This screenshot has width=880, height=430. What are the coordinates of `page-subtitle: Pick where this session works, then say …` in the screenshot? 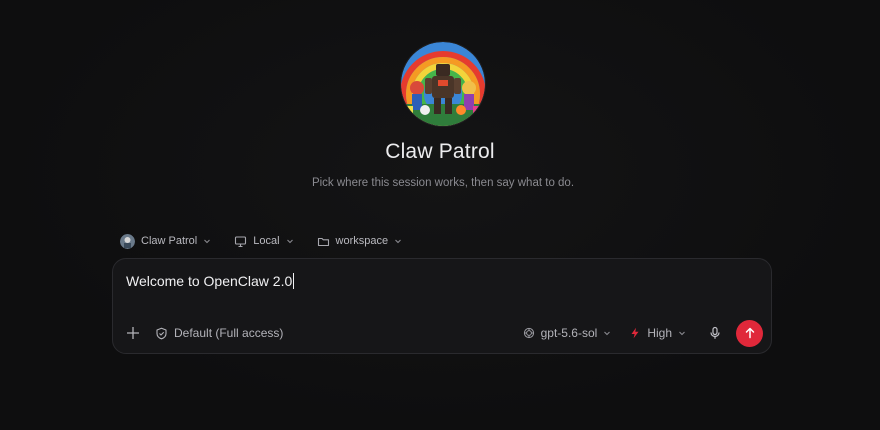 It's located at (443, 183).